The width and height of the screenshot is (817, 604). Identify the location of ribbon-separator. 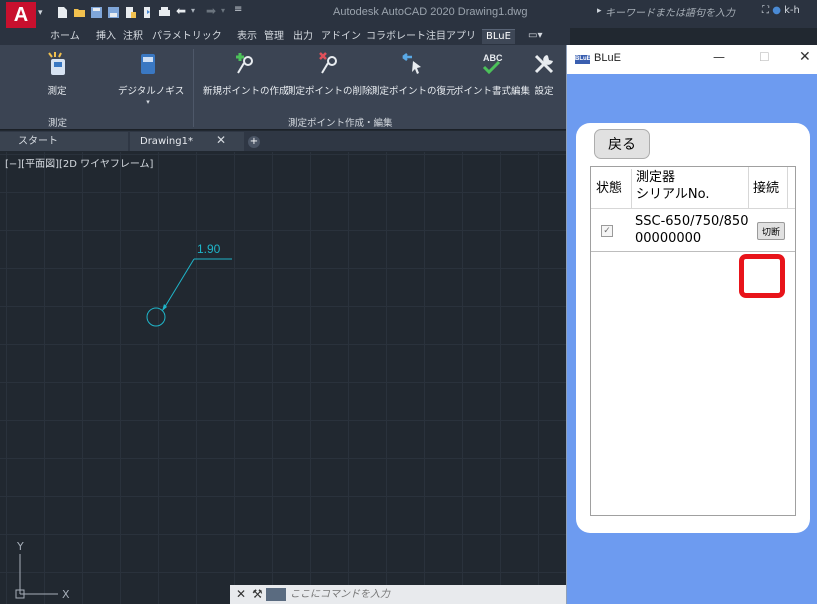
(193, 88).